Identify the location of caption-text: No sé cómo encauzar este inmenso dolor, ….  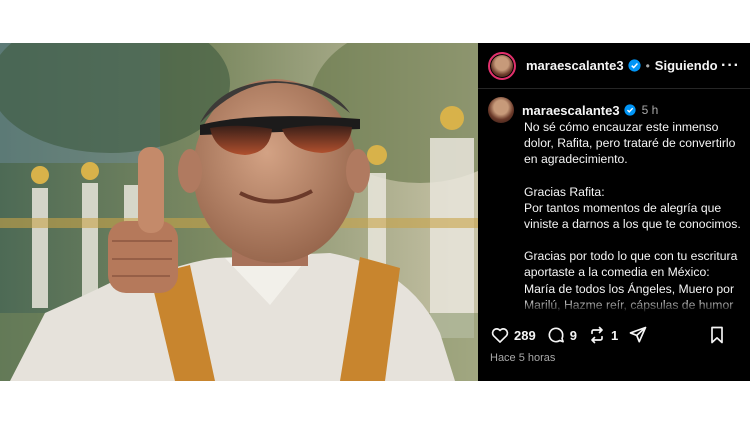
(633, 216).